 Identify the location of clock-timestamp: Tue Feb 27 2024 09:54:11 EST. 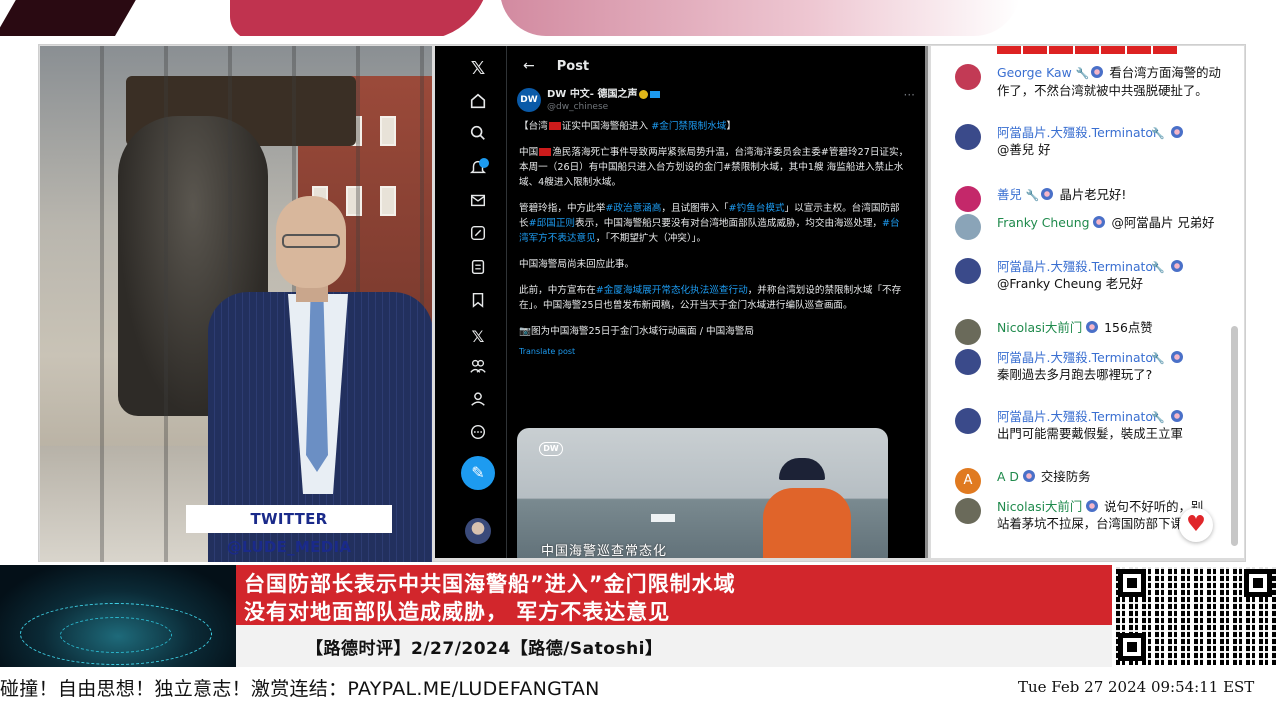
(1136, 687).